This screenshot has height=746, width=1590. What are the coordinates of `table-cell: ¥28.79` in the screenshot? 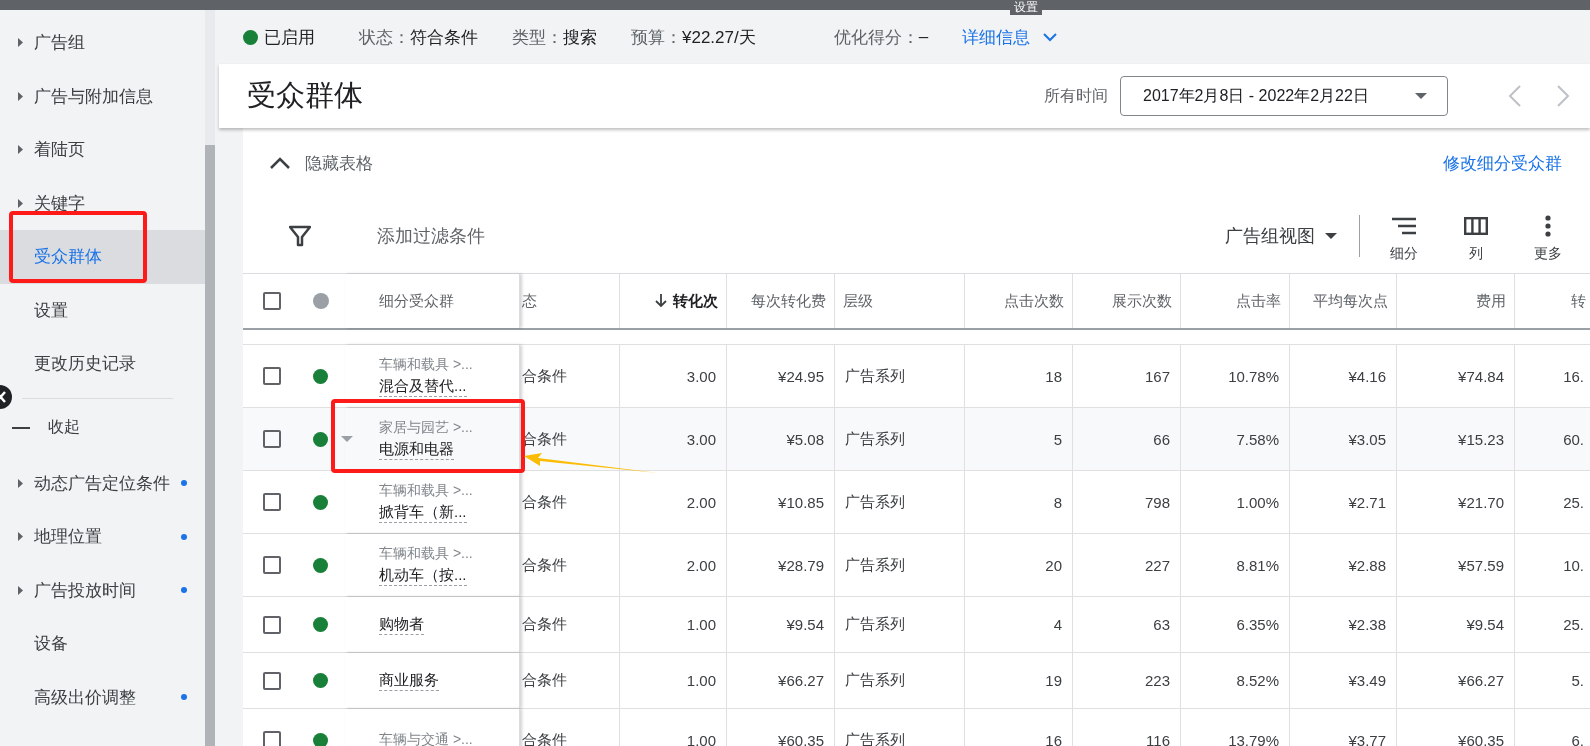 It's located at (801, 565).